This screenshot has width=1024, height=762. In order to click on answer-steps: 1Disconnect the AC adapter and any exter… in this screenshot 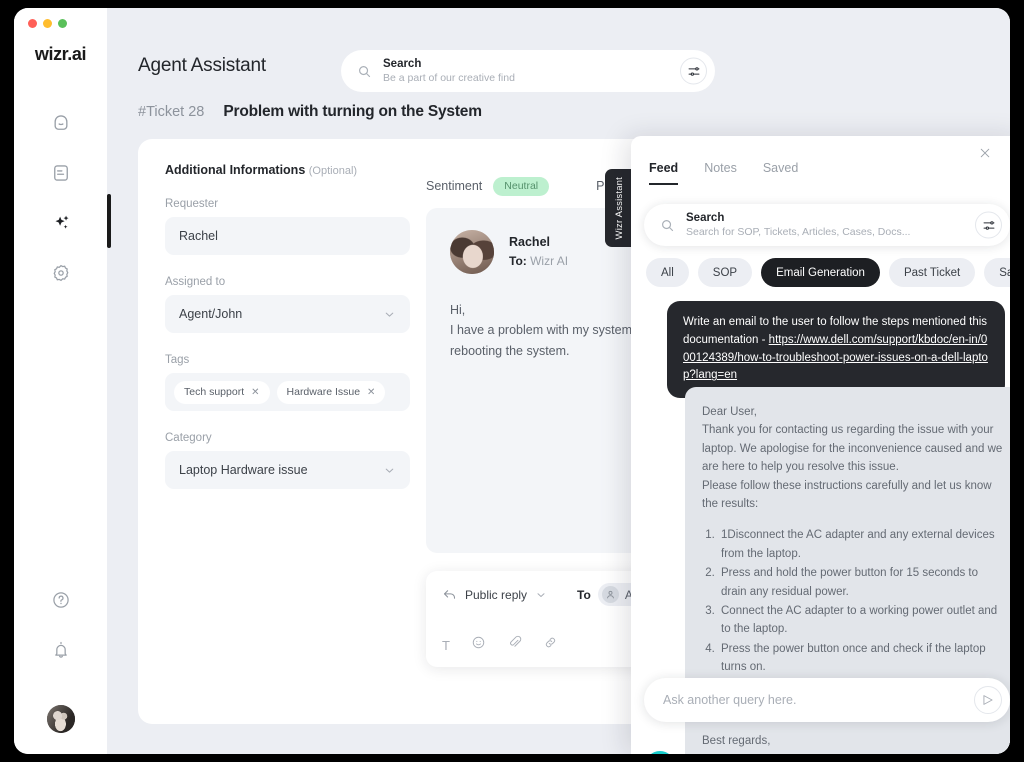, I will do `click(862, 601)`.